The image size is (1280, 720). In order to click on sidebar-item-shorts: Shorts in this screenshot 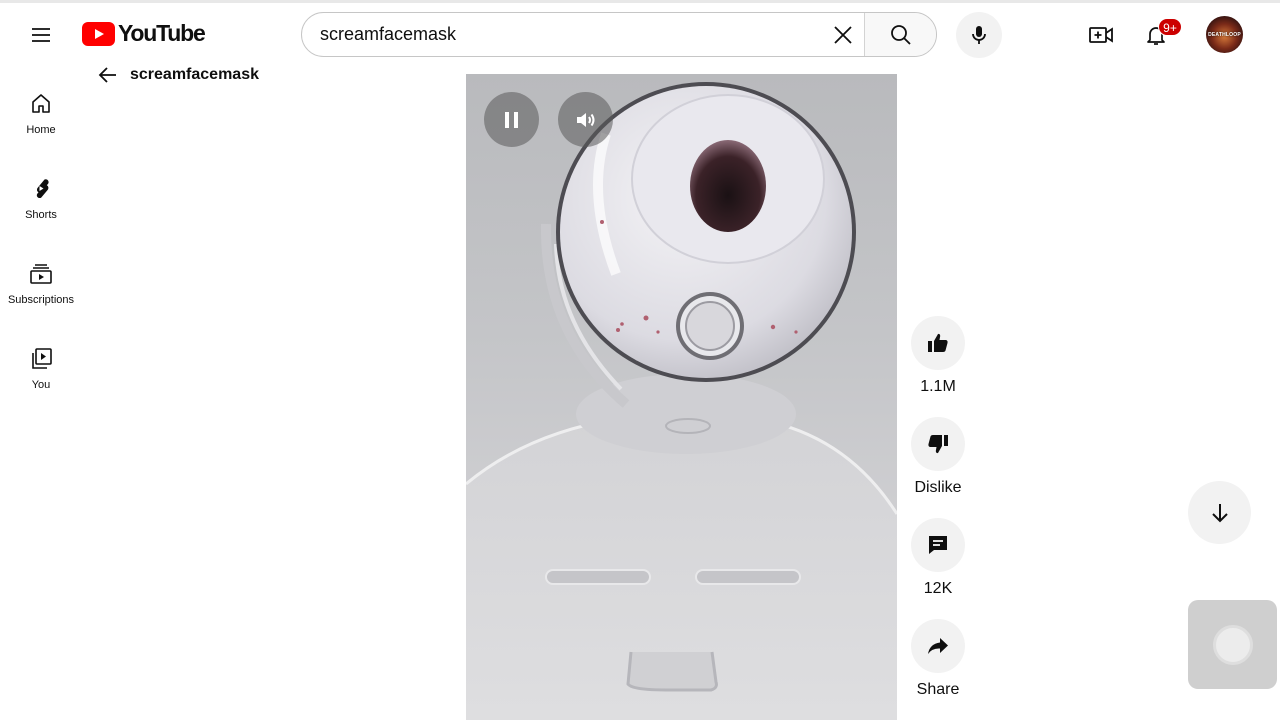, I will do `click(41, 199)`.